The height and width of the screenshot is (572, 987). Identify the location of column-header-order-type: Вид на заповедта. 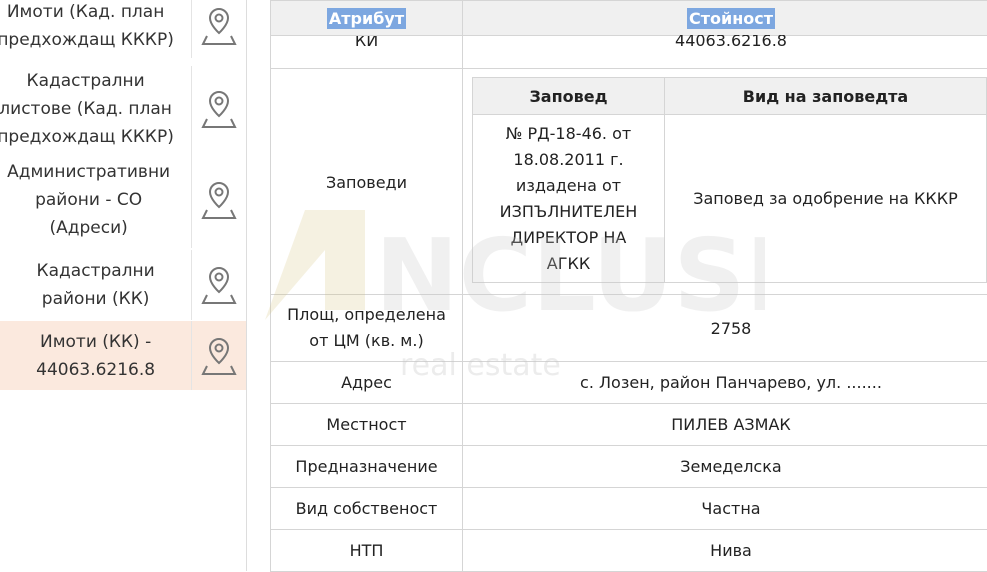
(826, 96).